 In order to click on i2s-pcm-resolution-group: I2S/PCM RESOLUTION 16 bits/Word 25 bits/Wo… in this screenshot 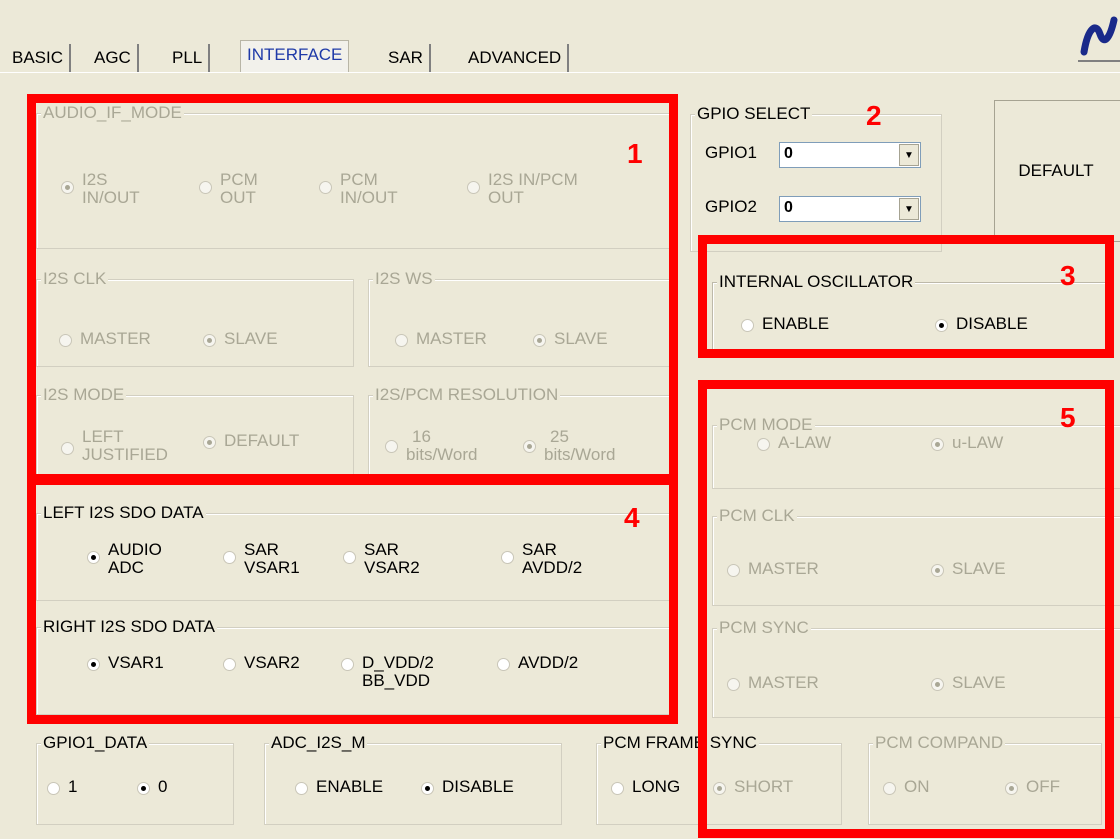, I will do `click(520, 431)`.